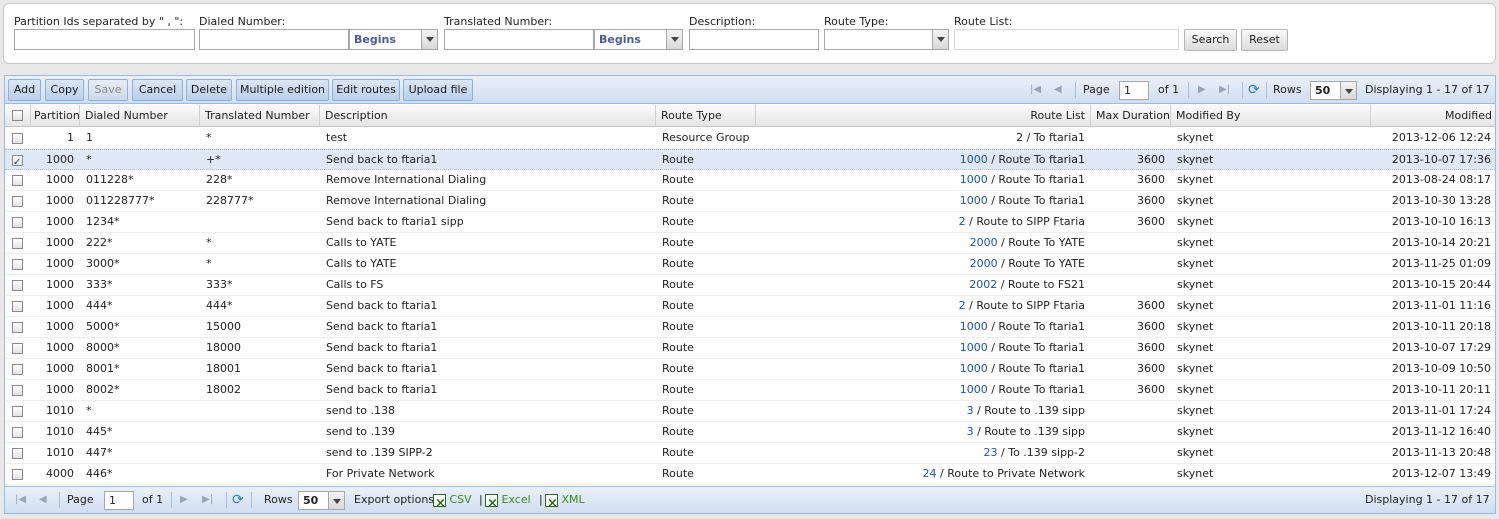 The width and height of the screenshot is (1499, 519). Describe the element at coordinates (923, 116) in the screenshot. I see `col-route-list: Route List` at that location.